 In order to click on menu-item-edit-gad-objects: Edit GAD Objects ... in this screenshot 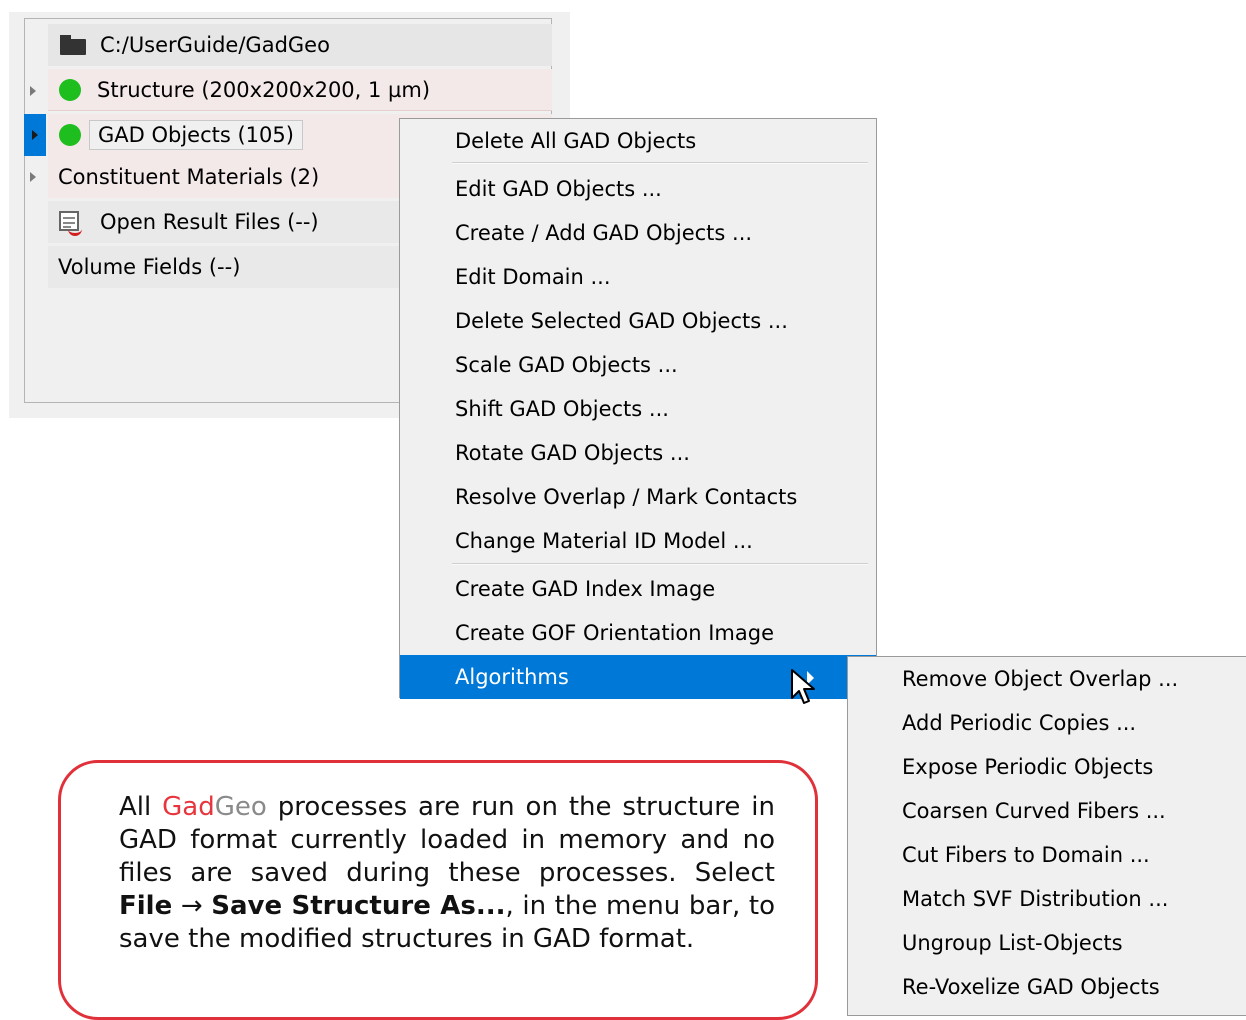, I will do `click(638, 189)`.